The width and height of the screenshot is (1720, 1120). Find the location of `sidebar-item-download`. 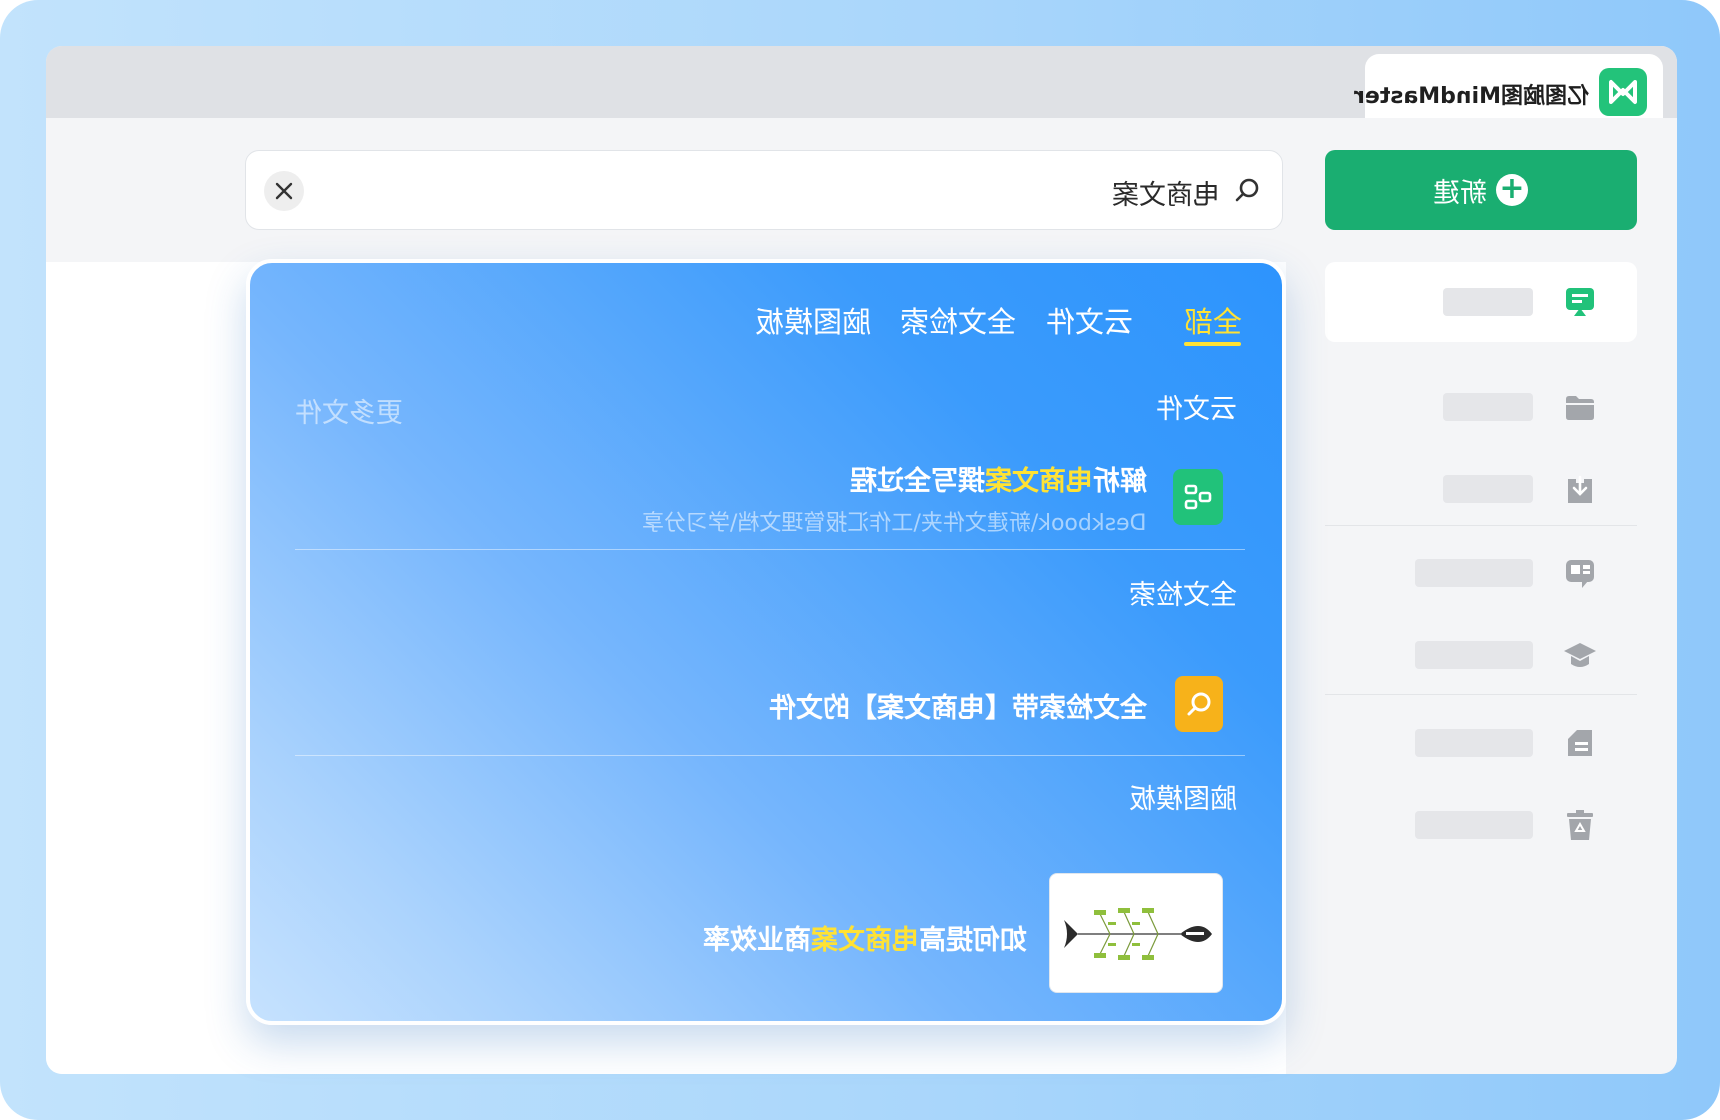

sidebar-item-download is located at coordinates (1481, 488).